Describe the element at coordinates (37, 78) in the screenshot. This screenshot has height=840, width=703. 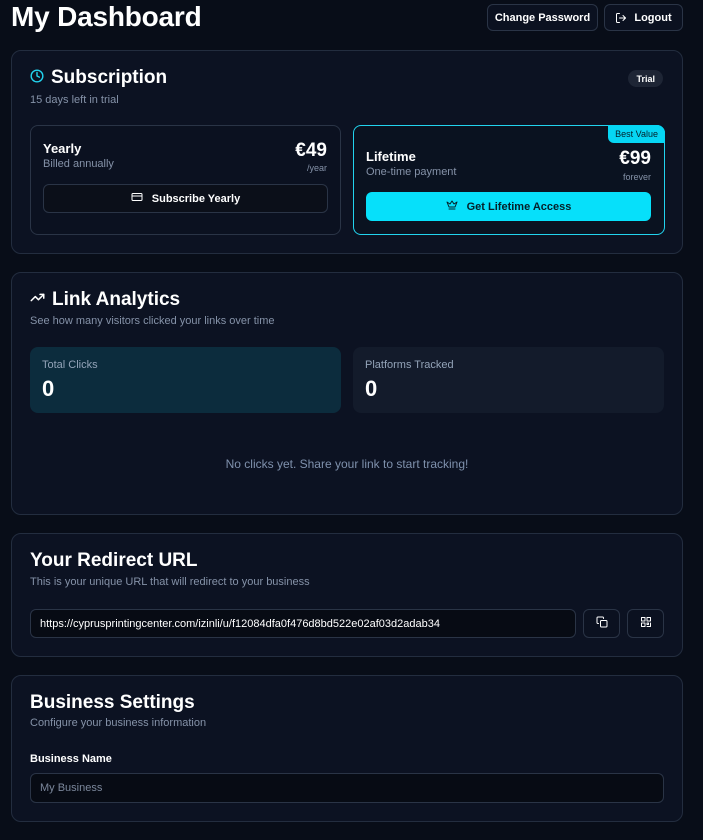
I see `clock-icon` at that location.